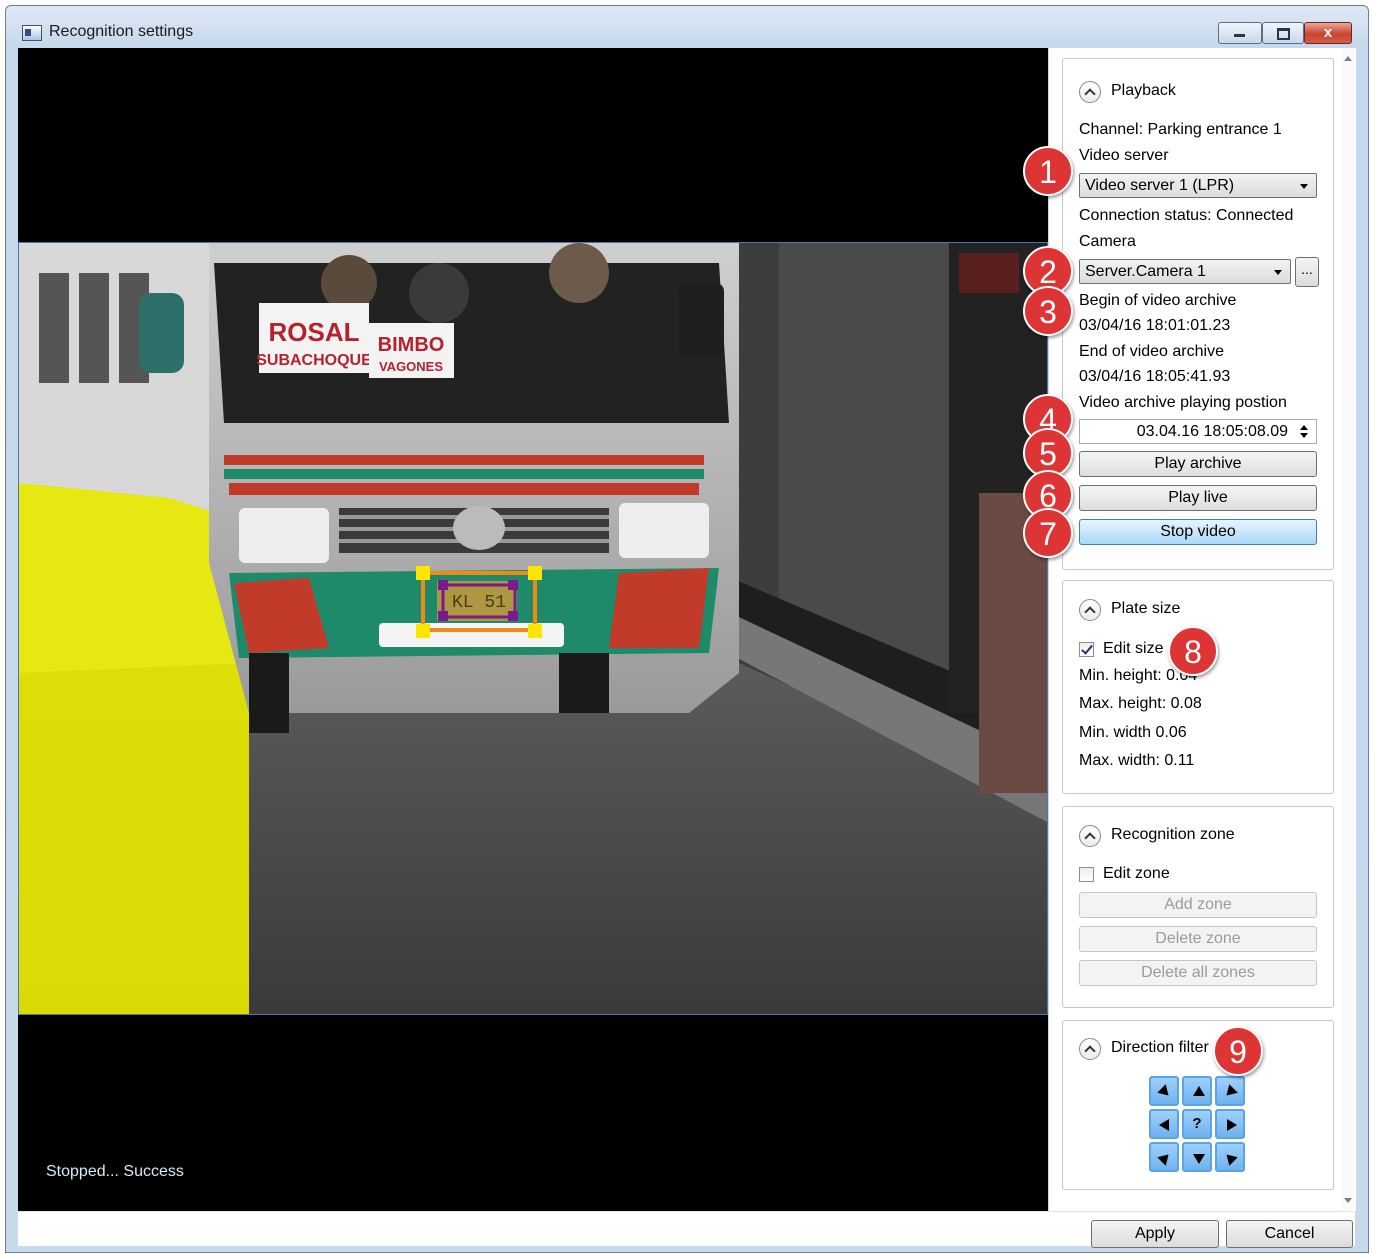  What do you see at coordinates (1212, 431) in the screenshot?
I see `playing-position-value: 03.04.16 18:05:08.09` at bounding box center [1212, 431].